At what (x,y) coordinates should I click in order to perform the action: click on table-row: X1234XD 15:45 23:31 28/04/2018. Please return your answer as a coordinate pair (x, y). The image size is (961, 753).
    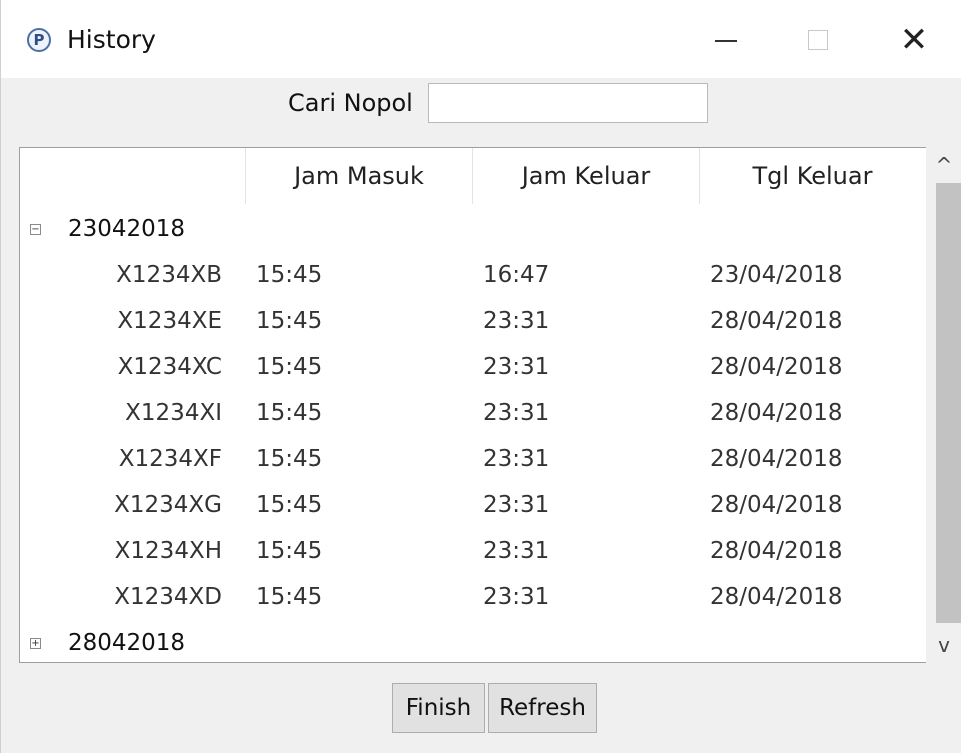
    Looking at the image, I should click on (477, 597).